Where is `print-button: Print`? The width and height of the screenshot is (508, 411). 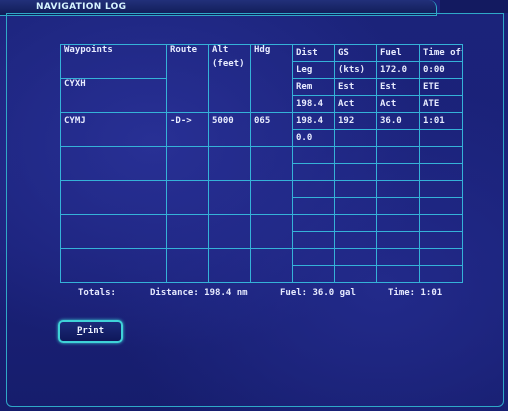 print-button: Print is located at coordinates (90, 331).